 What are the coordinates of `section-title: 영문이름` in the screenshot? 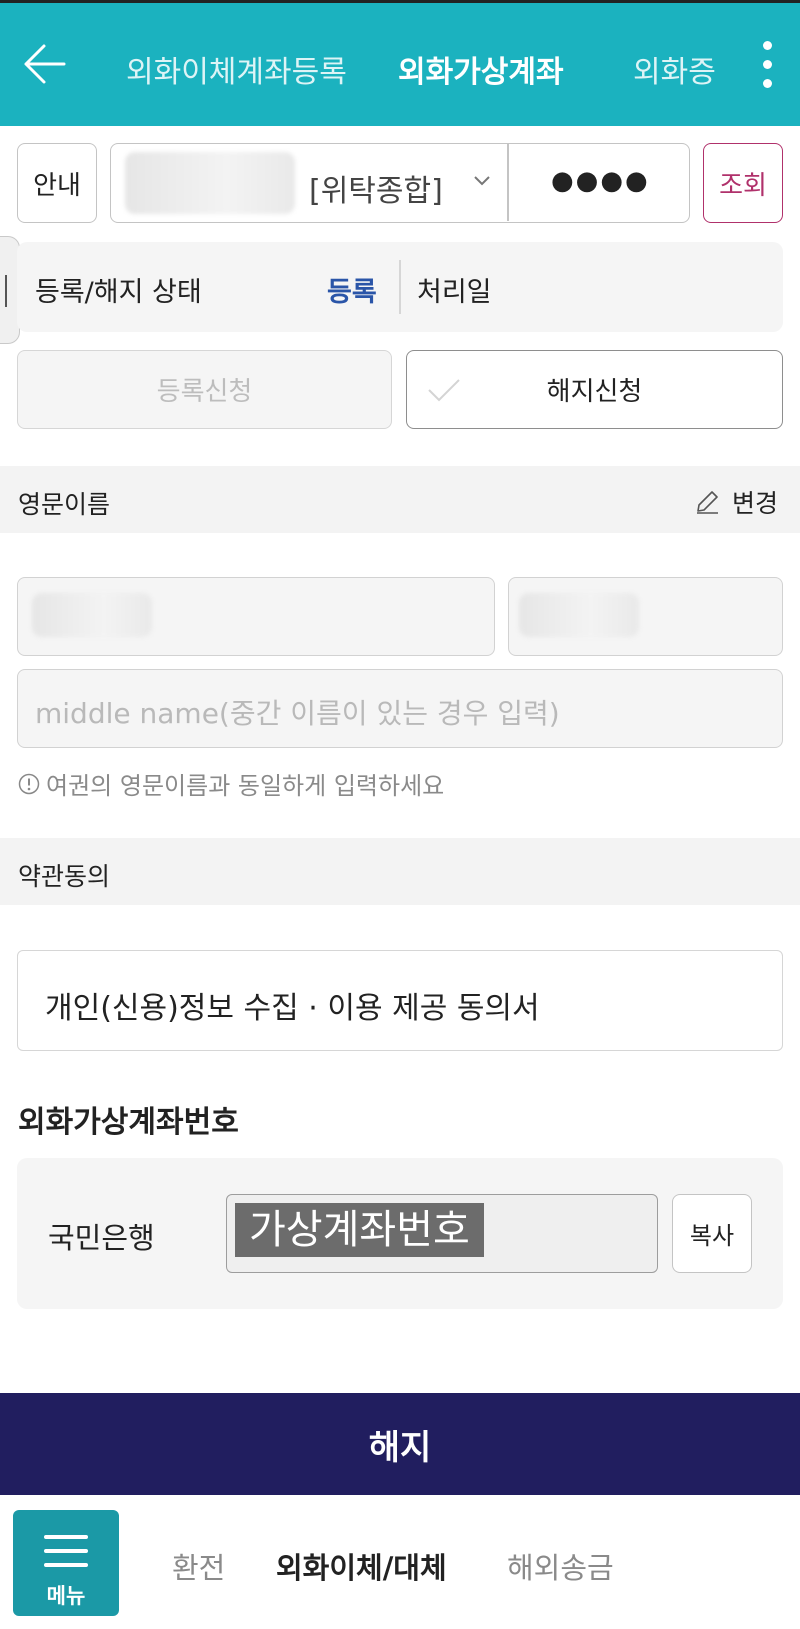 It's located at (64, 504).